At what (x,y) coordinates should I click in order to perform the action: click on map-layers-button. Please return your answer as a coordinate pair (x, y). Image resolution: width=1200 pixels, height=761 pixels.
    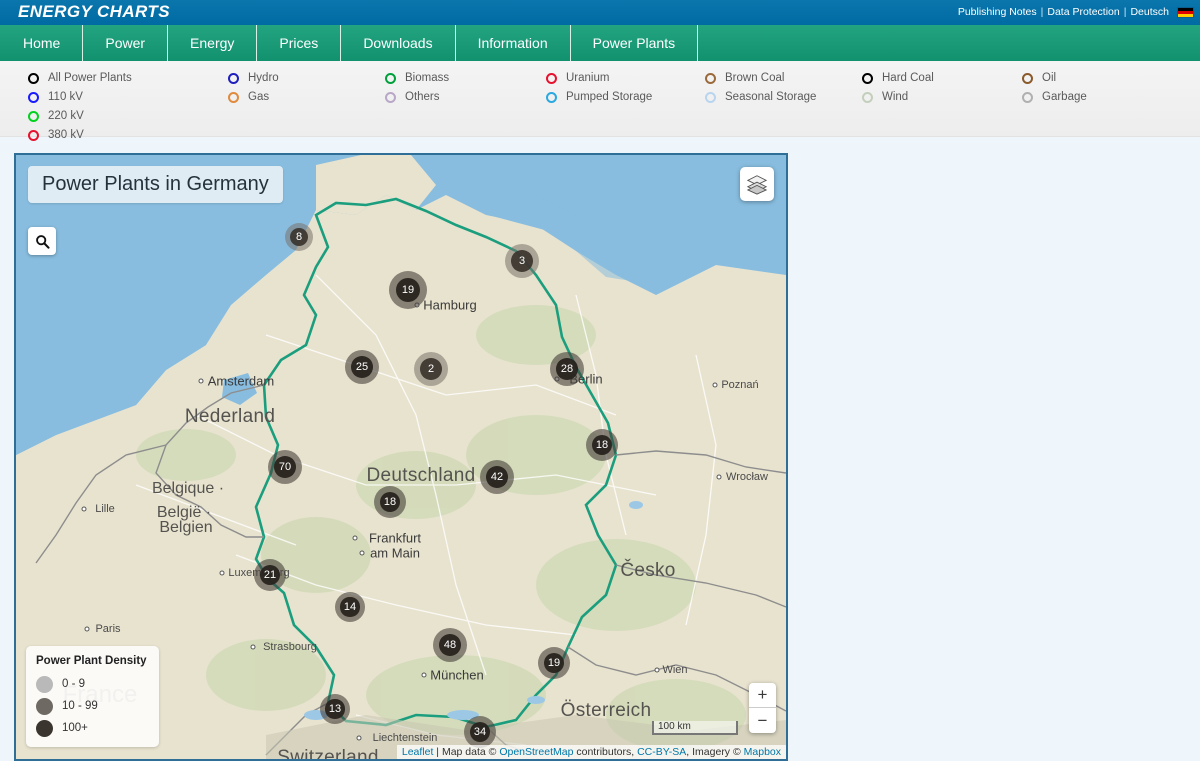
    Looking at the image, I should click on (757, 184).